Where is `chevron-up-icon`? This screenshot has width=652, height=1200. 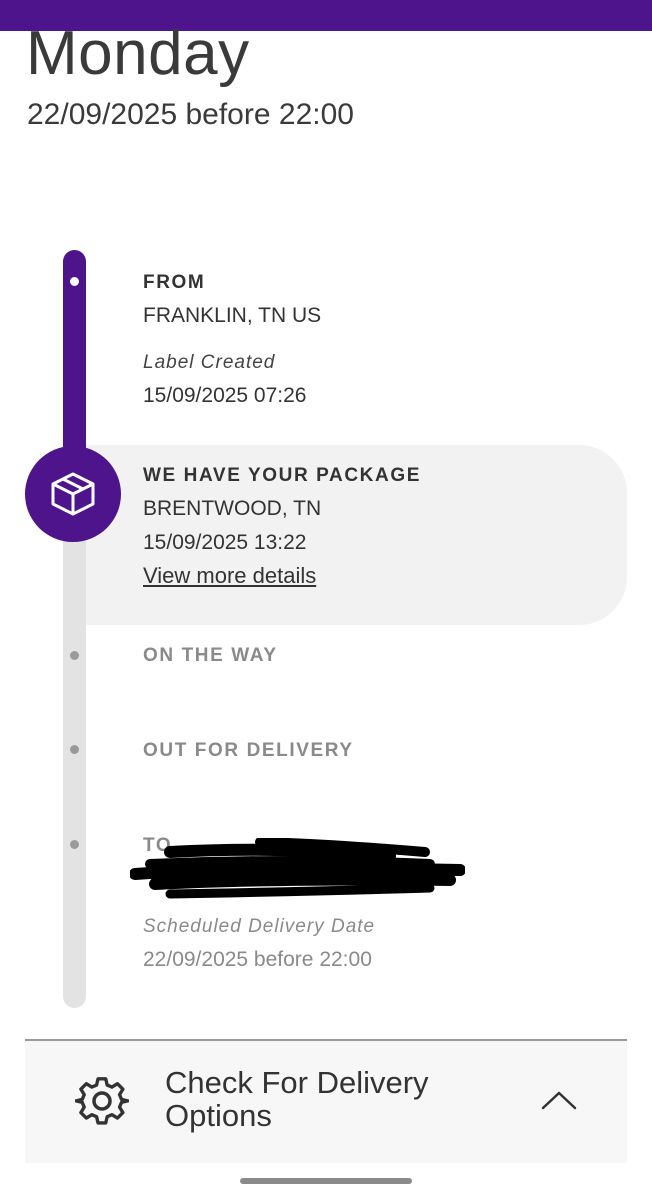
chevron-up-icon is located at coordinates (559, 1100).